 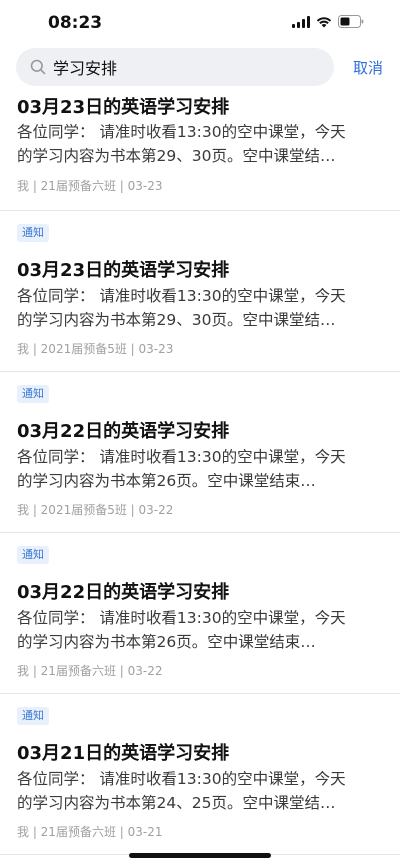 What do you see at coordinates (75, 23) in the screenshot?
I see `status-time: 08:23` at bounding box center [75, 23].